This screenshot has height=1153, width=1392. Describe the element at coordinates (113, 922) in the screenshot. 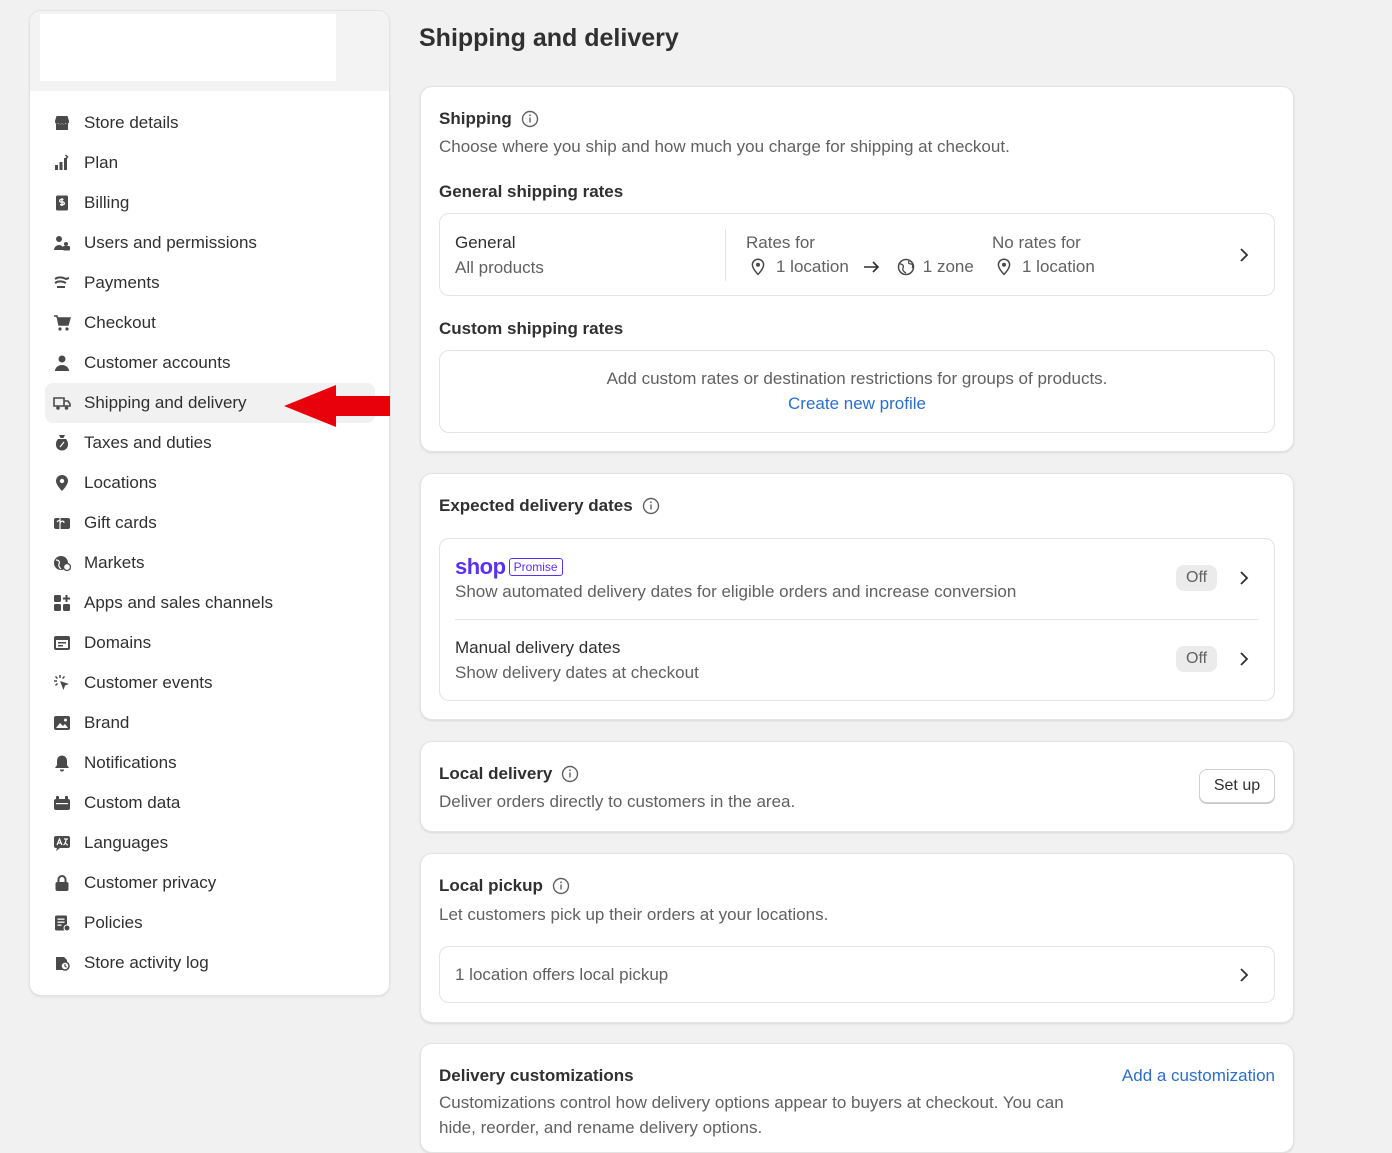

I see `sidebar-item-label: Policies` at that location.